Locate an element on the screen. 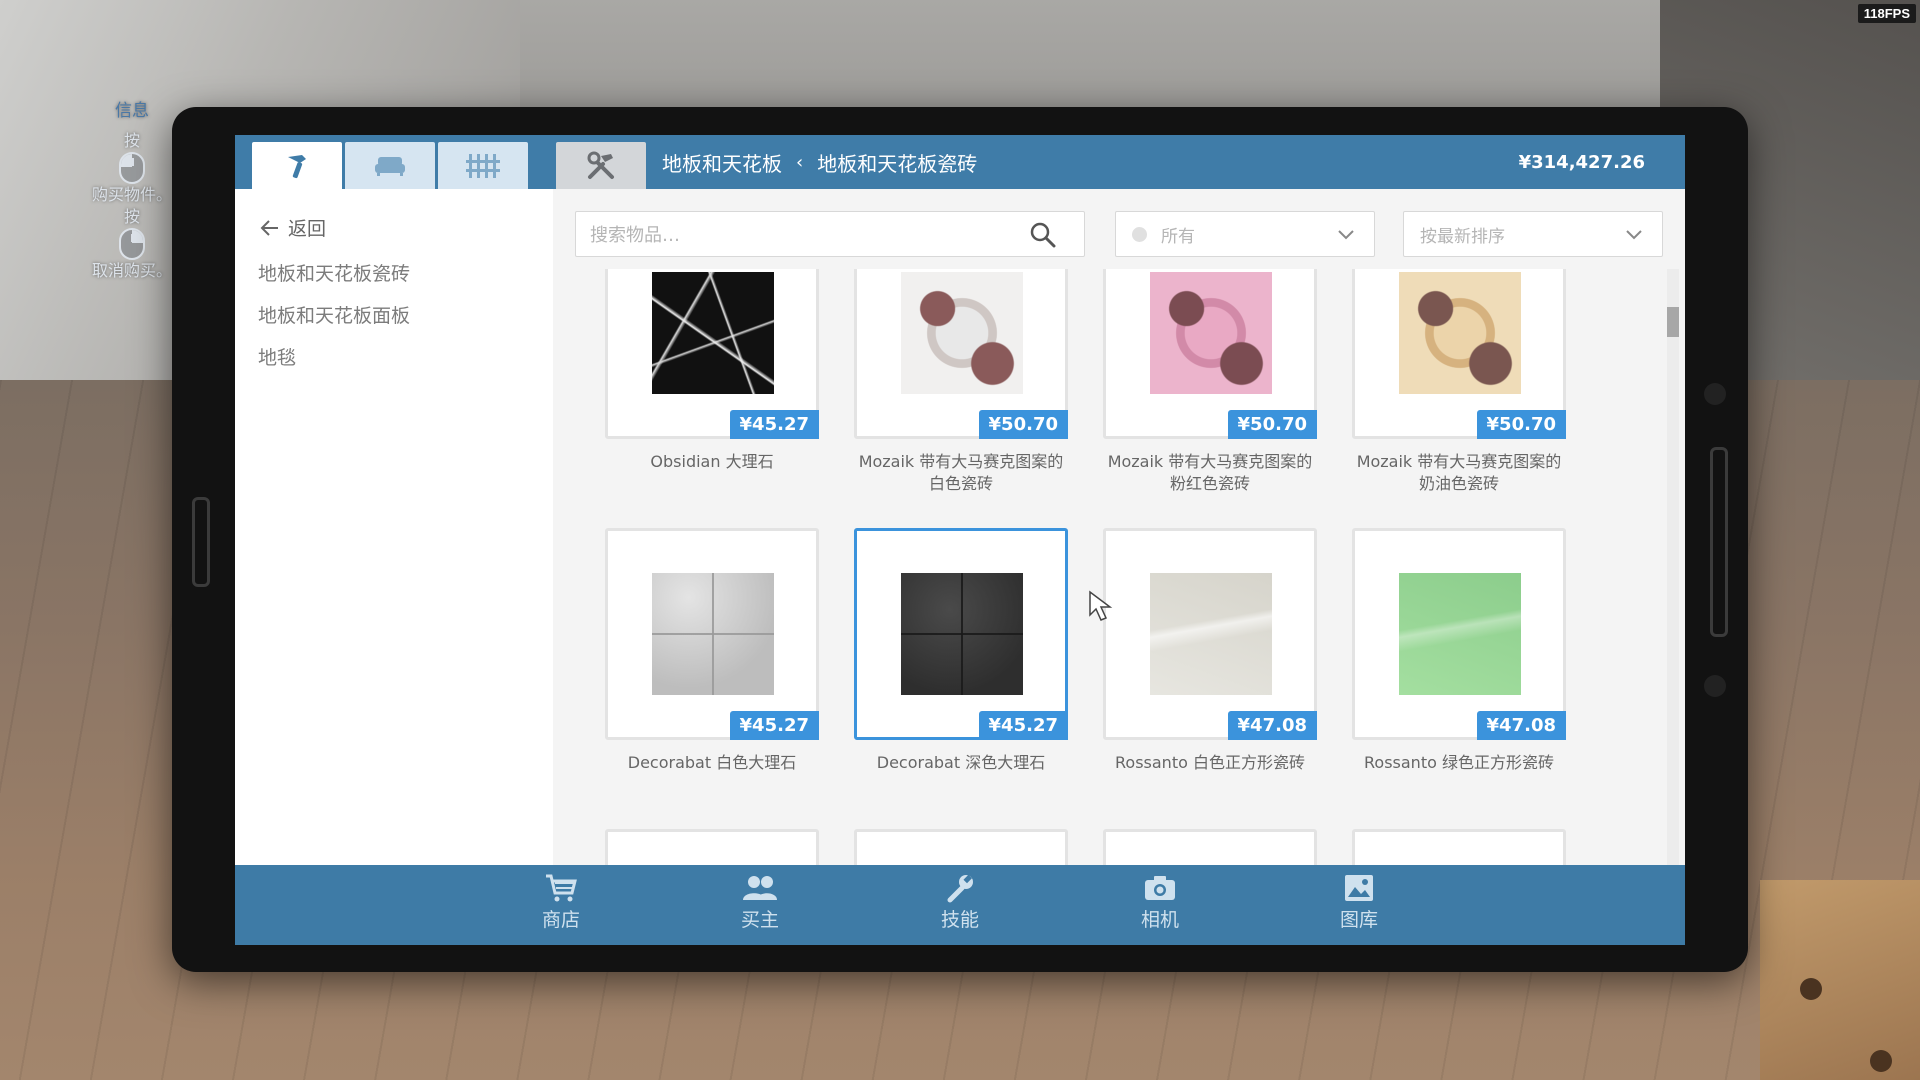 Image resolution: width=1920 pixels, height=1080 pixels. sort-dropdown: 按最新排序 is located at coordinates (1533, 234).